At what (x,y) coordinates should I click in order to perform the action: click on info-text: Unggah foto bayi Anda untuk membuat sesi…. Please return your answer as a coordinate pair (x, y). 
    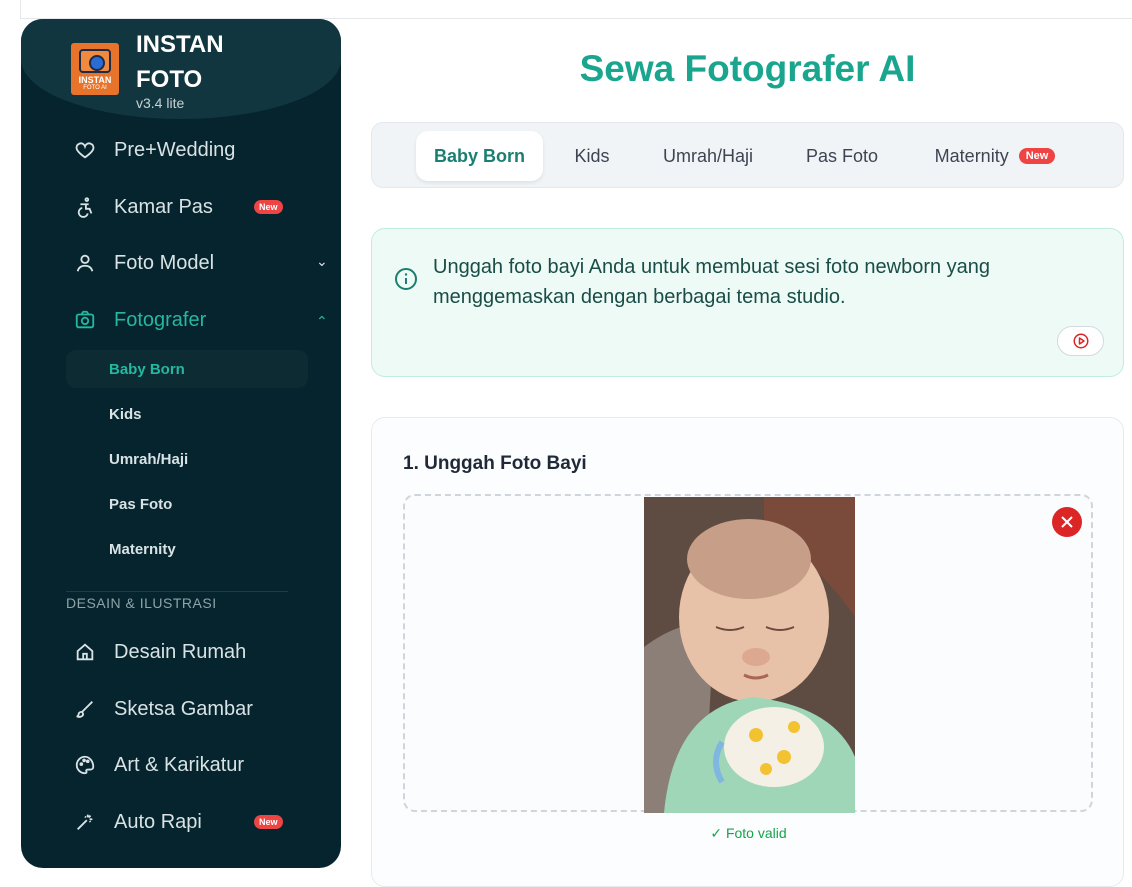
    Looking at the image, I should click on (712, 282).